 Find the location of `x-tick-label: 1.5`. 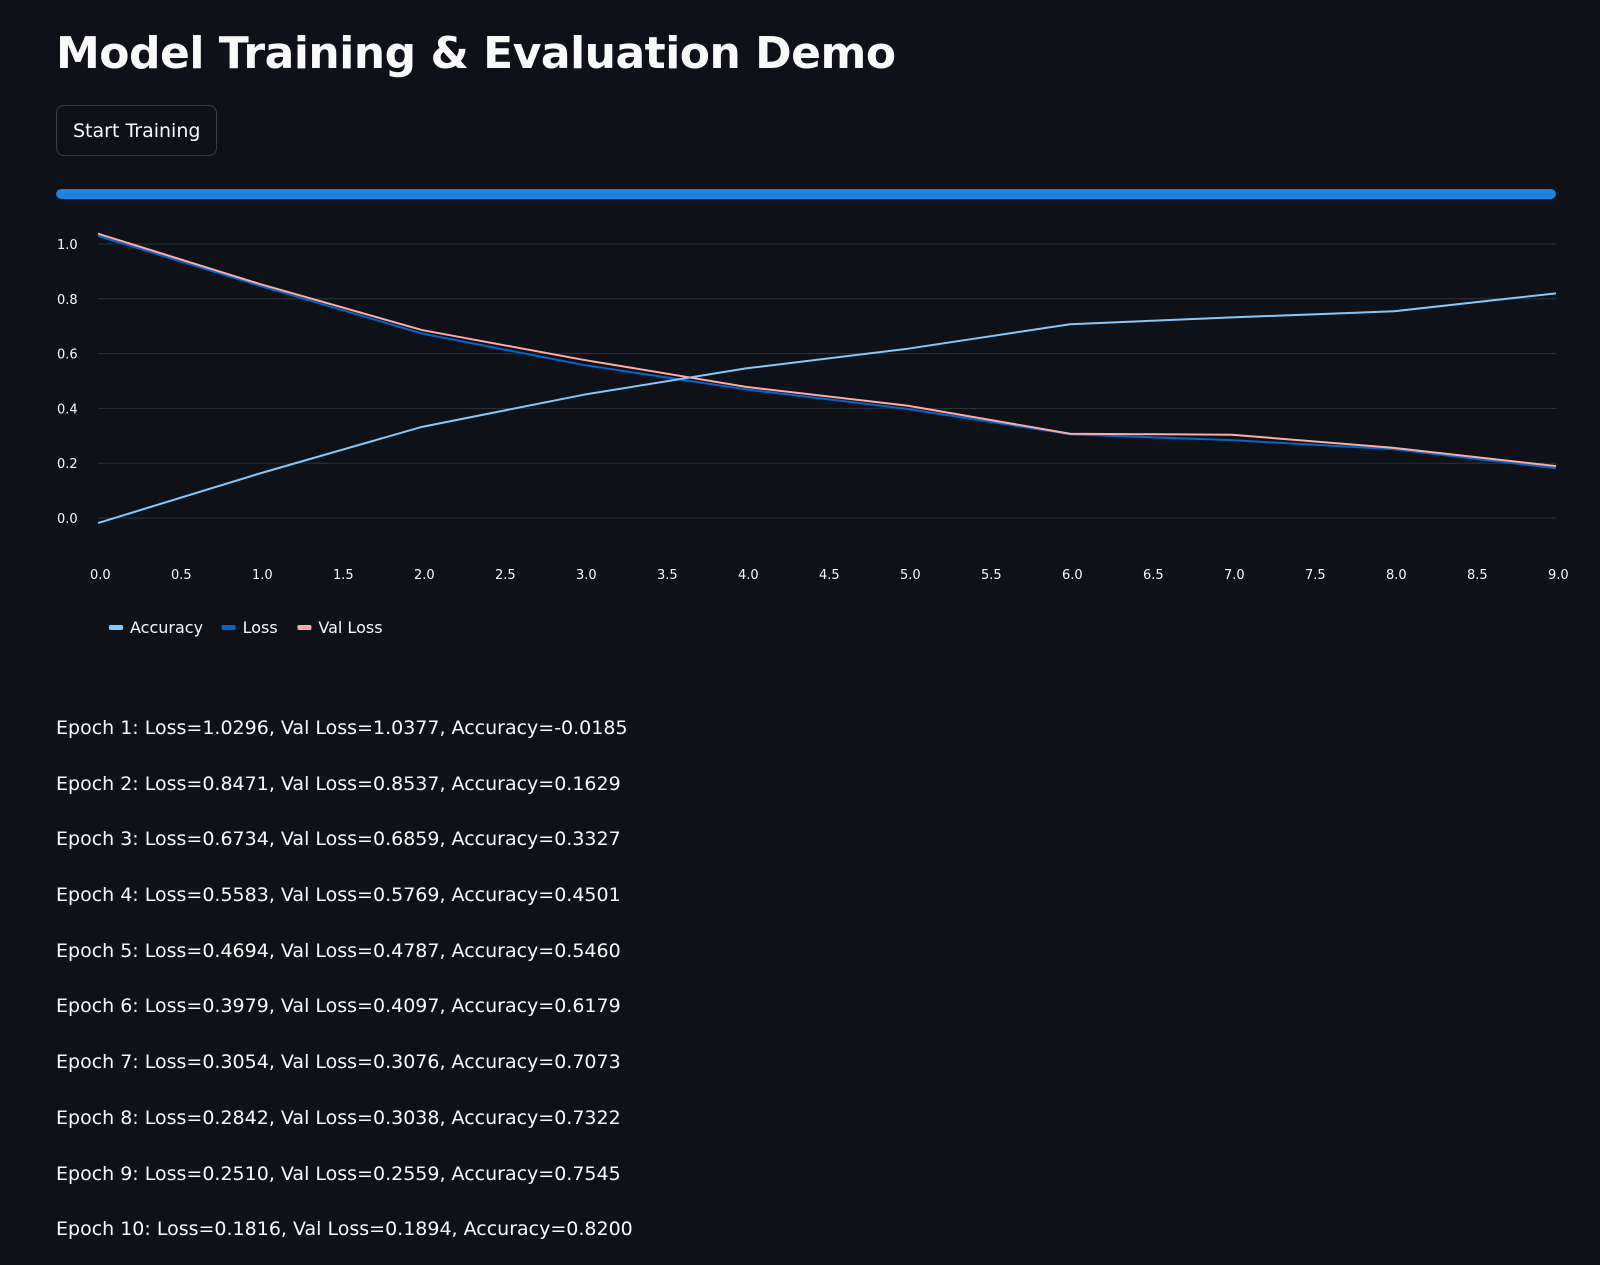

x-tick-label: 1.5 is located at coordinates (343, 575).